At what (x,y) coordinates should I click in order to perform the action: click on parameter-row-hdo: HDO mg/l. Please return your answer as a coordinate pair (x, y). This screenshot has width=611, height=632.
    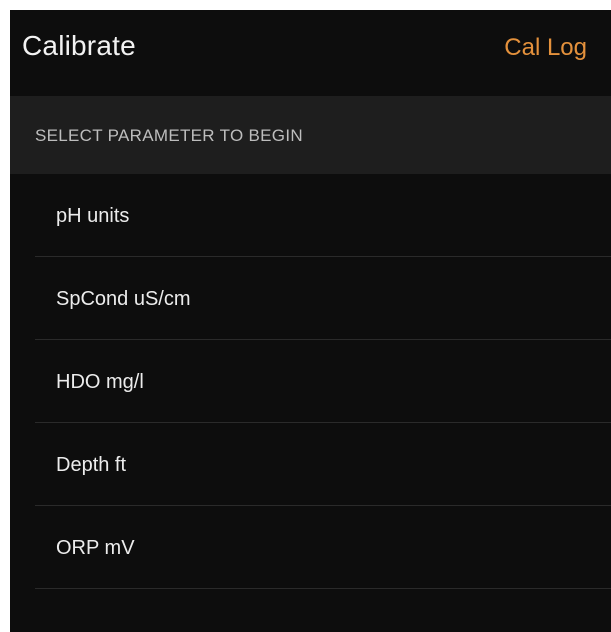
    Looking at the image, I should click on (310, 381).